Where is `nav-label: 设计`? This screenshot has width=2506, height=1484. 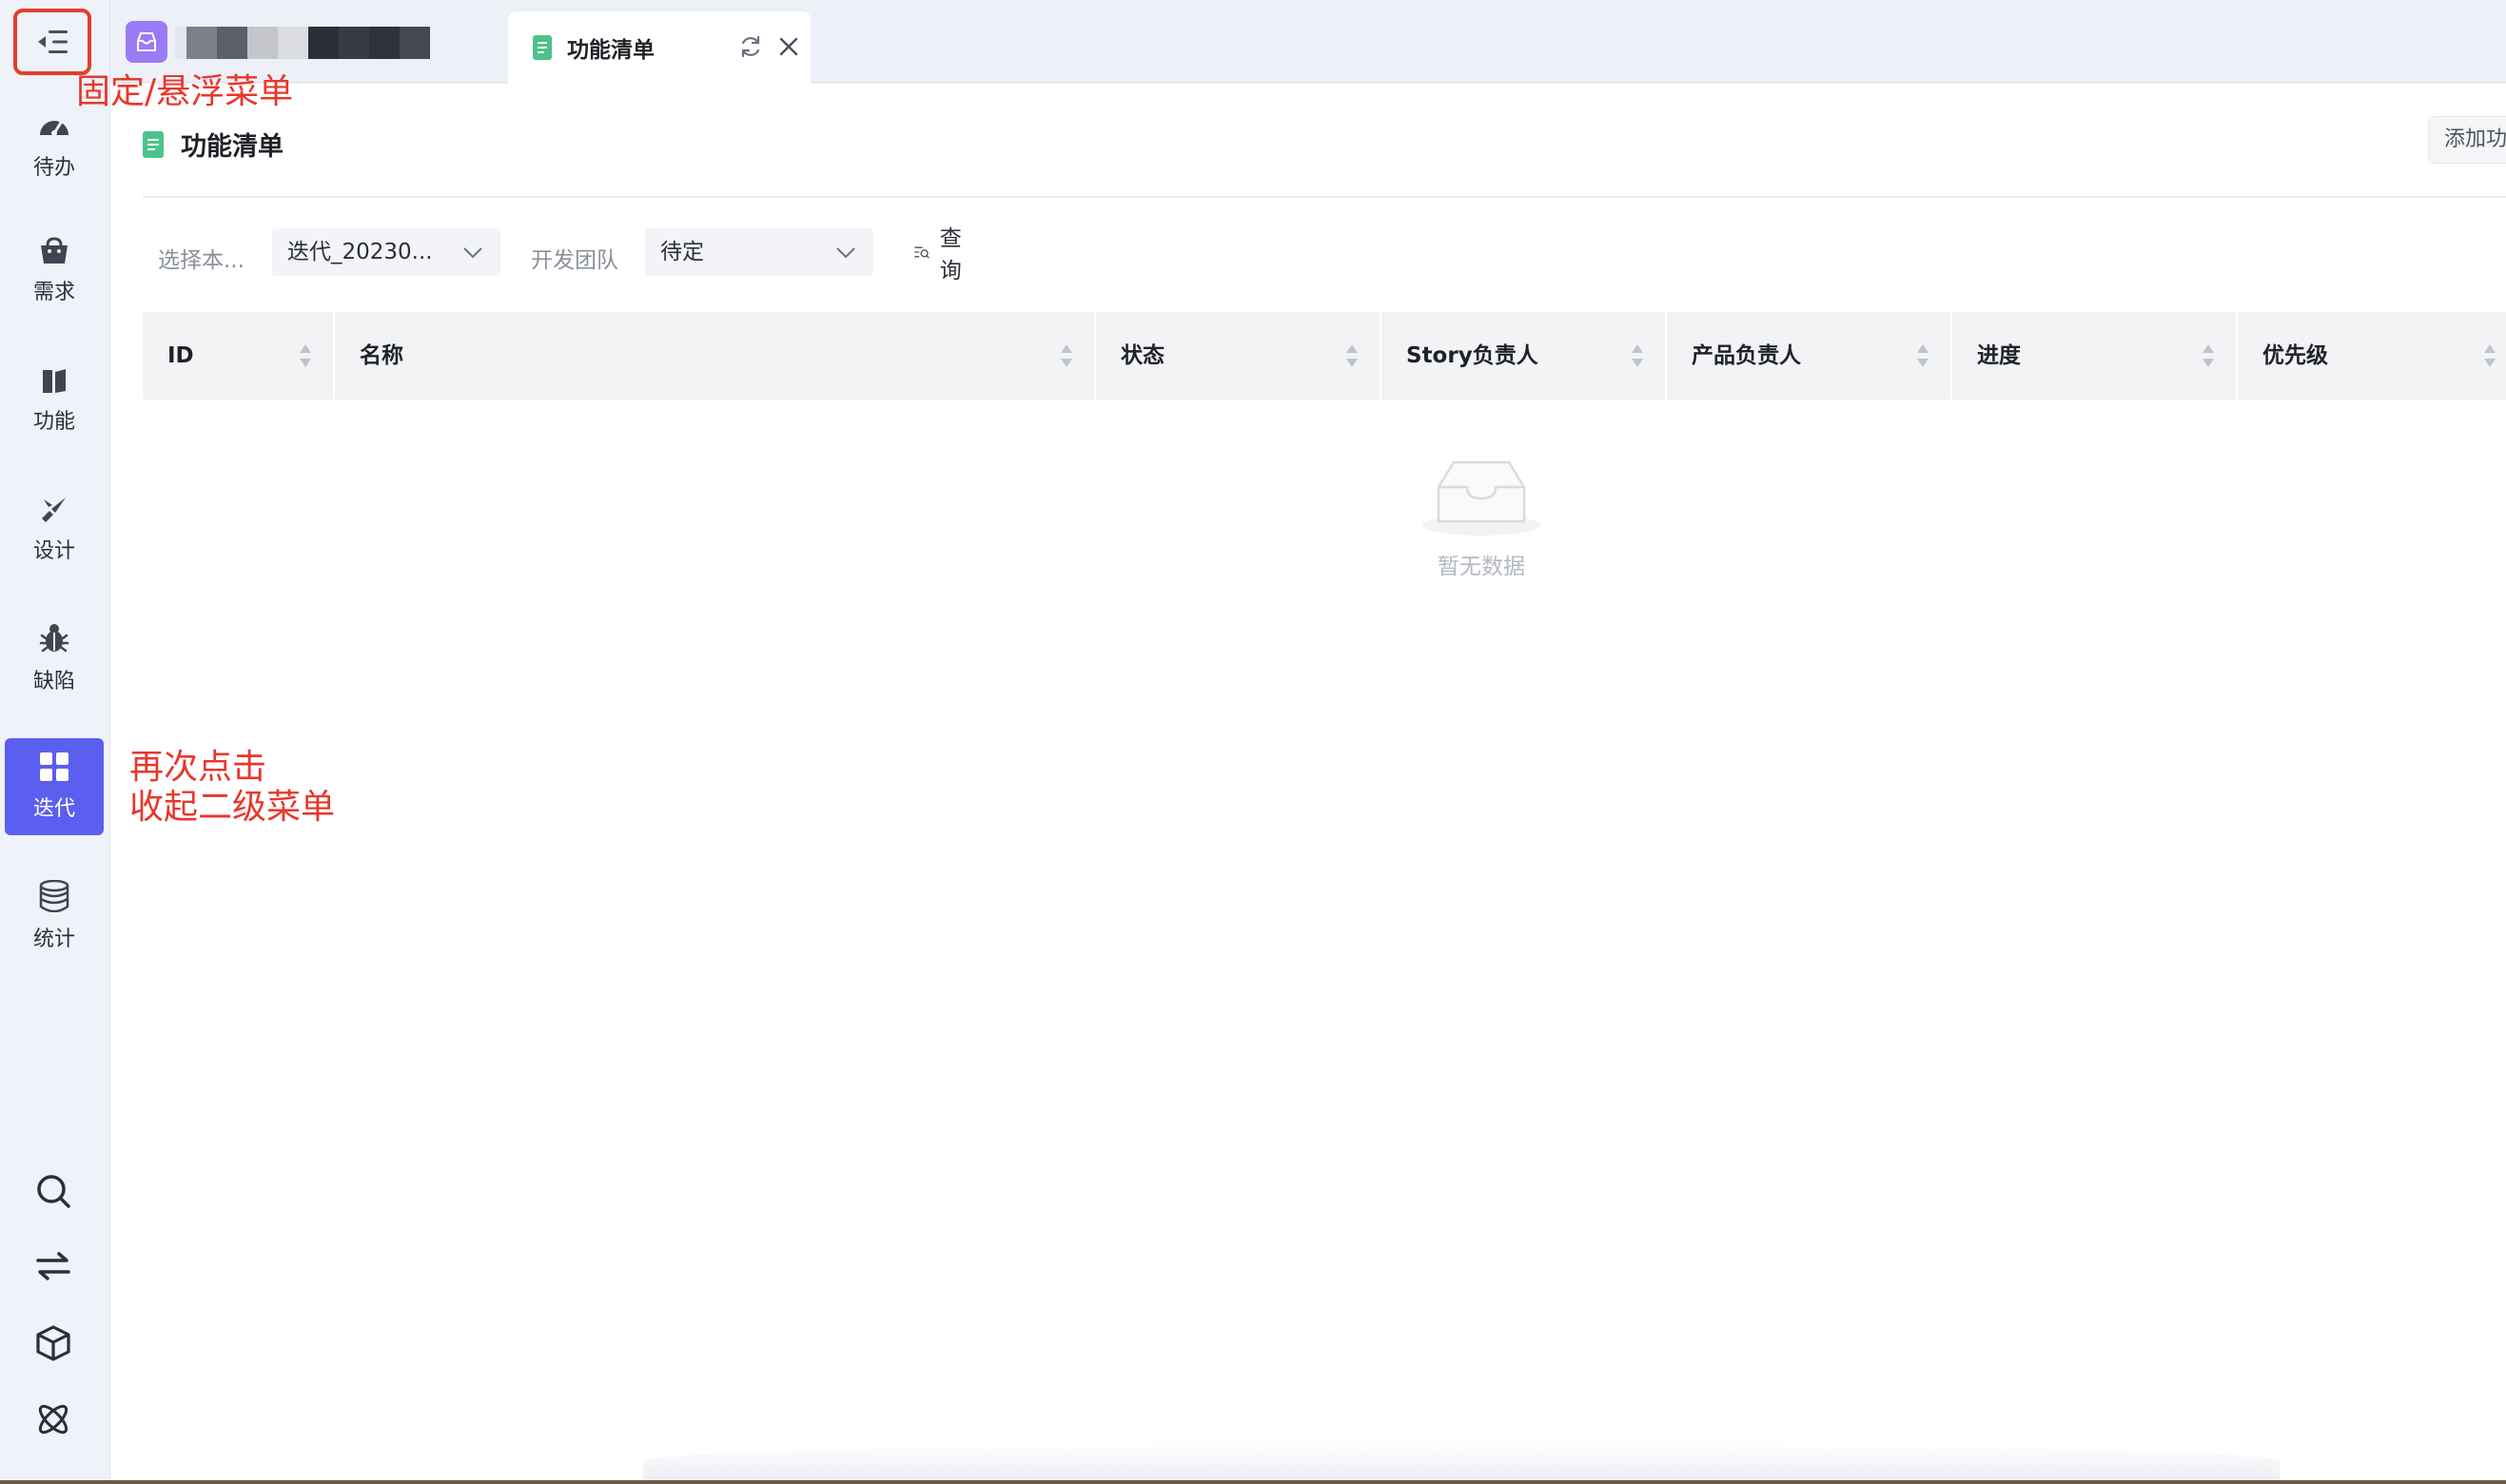
nav-label: 设计 is located at coordinates (53, 551).